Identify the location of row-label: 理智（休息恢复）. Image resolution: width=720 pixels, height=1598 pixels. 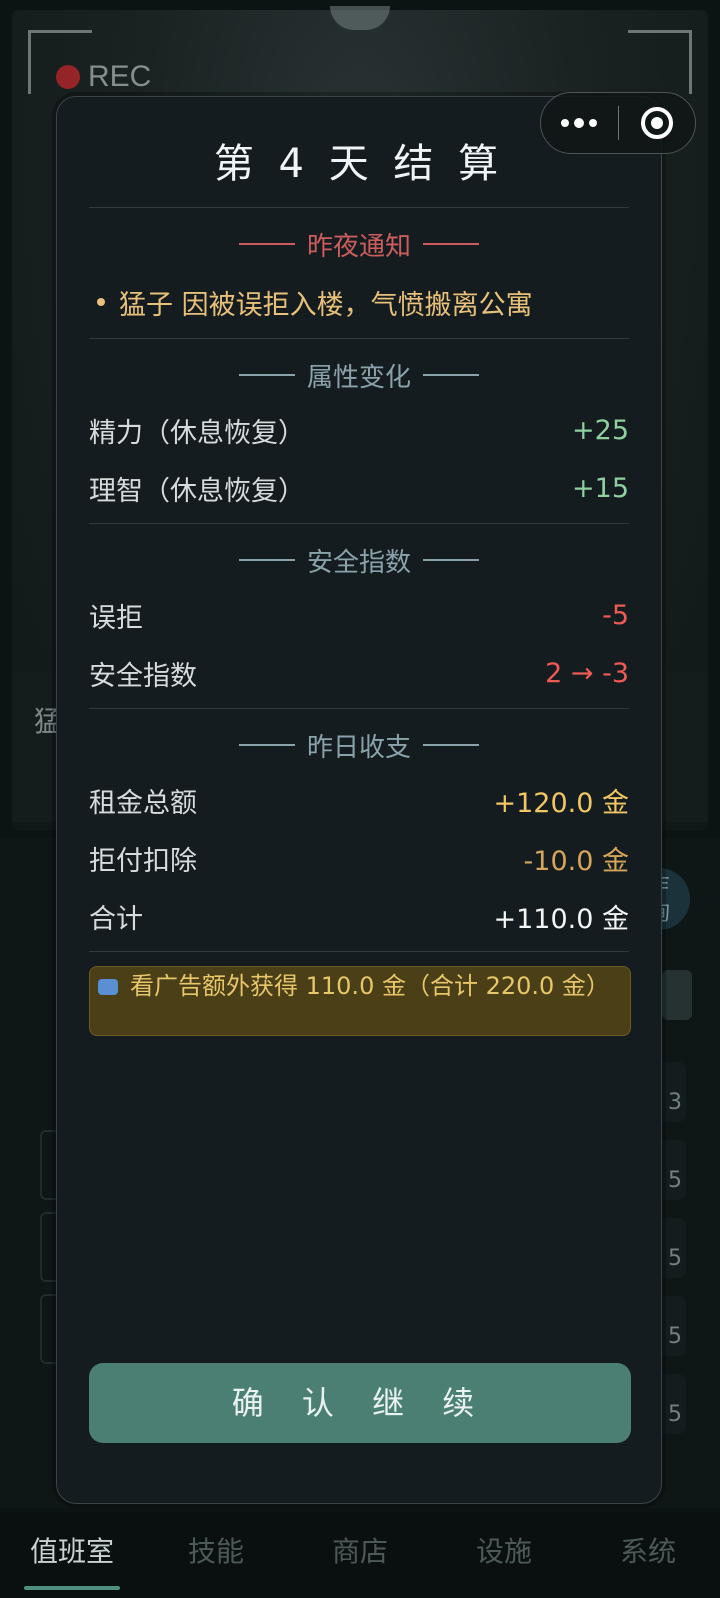
(197, 491).